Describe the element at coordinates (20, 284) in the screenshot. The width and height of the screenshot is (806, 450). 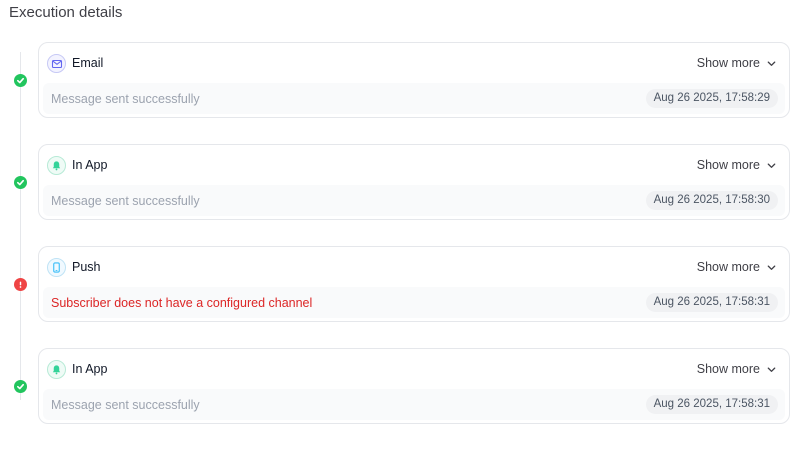
I see `error-alert-icon` at that location.